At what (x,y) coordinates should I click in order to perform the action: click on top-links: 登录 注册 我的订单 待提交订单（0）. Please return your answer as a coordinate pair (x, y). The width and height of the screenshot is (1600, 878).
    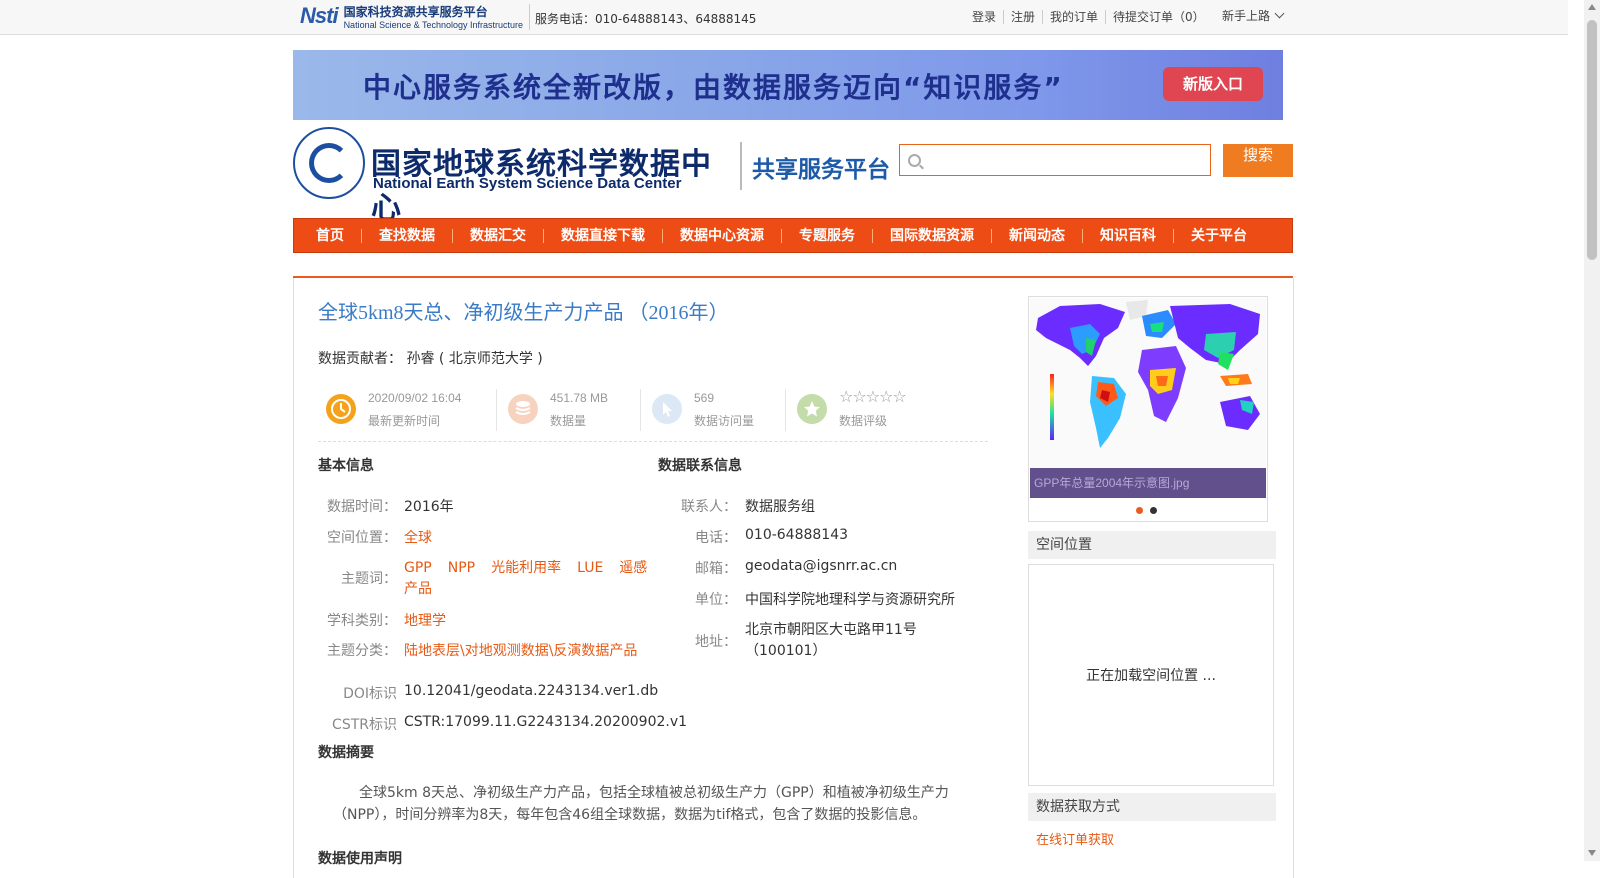
    Looking at the image, I should click on (1088, 17).